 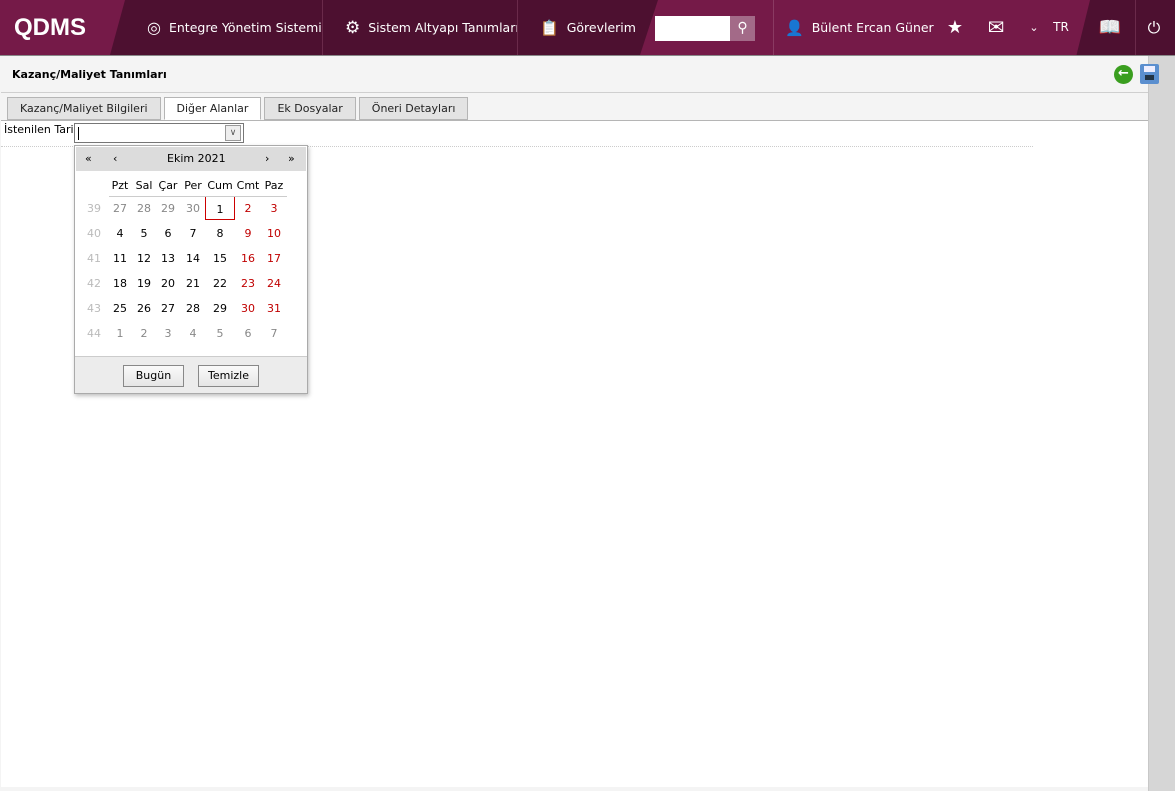 What do you see at coordinates (220, 259) in the screenshot?
I see `calendar-day: 15` at bounding box center [220, 259].